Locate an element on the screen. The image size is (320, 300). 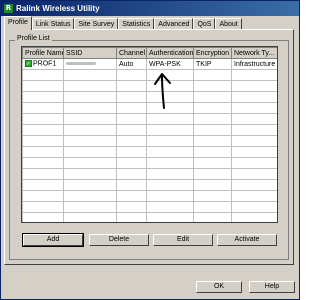
table-row: ✓ PROF1 Auto WPA-PSK TKIP Infrastructure is located at coordinates (149, 64).